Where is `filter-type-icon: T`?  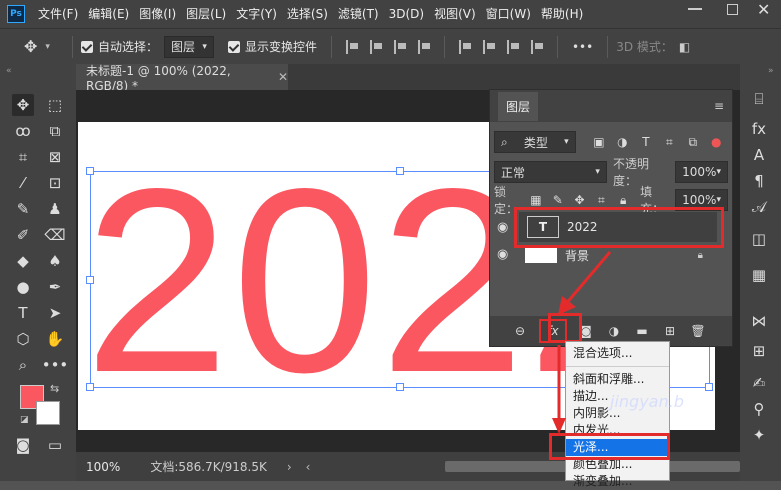 filter-type-icon: T is located at coordinates (645, 142).